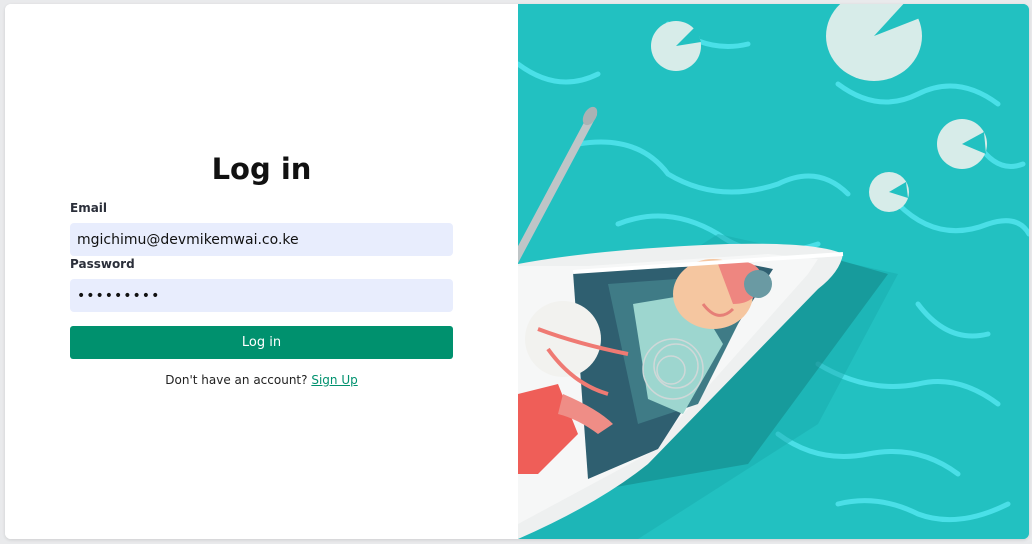  Describe the element at coordinates (102, 264) in the screenshot. I see `password-label: Password` at that location.